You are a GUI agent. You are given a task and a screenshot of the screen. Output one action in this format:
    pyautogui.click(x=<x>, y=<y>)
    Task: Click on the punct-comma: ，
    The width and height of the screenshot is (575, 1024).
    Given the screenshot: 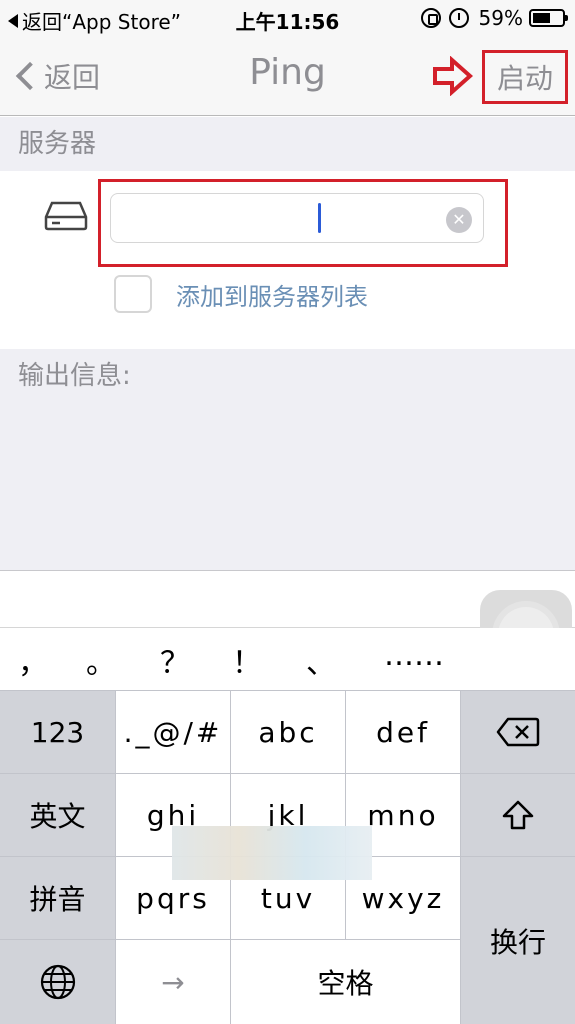 What is the action you would take?
    pyautogui.click(x=33, y=660)
    